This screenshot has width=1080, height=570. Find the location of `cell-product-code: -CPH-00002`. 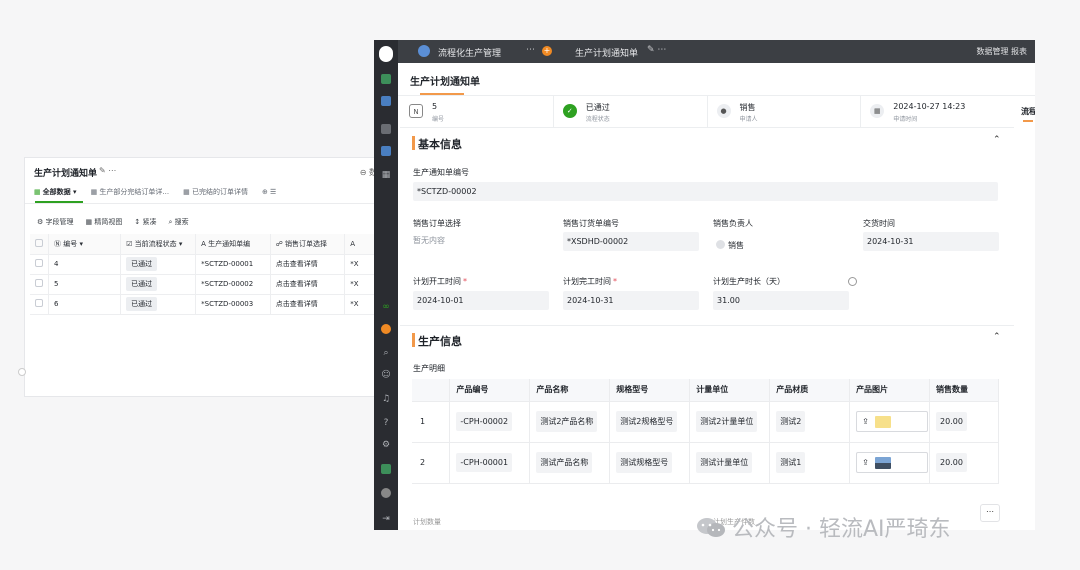

cell-product-code: -CPH-00002 is located at coordinates (490, 422).